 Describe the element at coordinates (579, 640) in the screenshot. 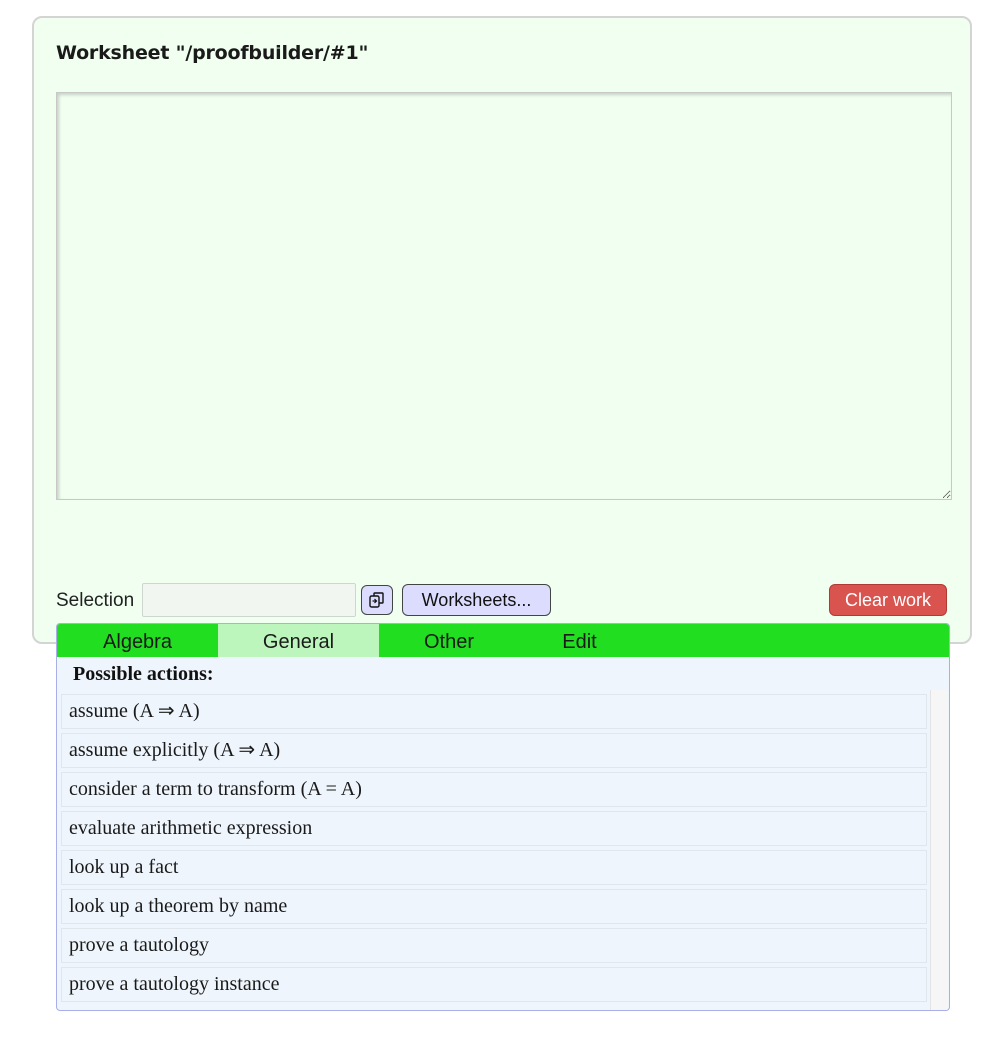

I see `tab-edit: Edit` at that location.